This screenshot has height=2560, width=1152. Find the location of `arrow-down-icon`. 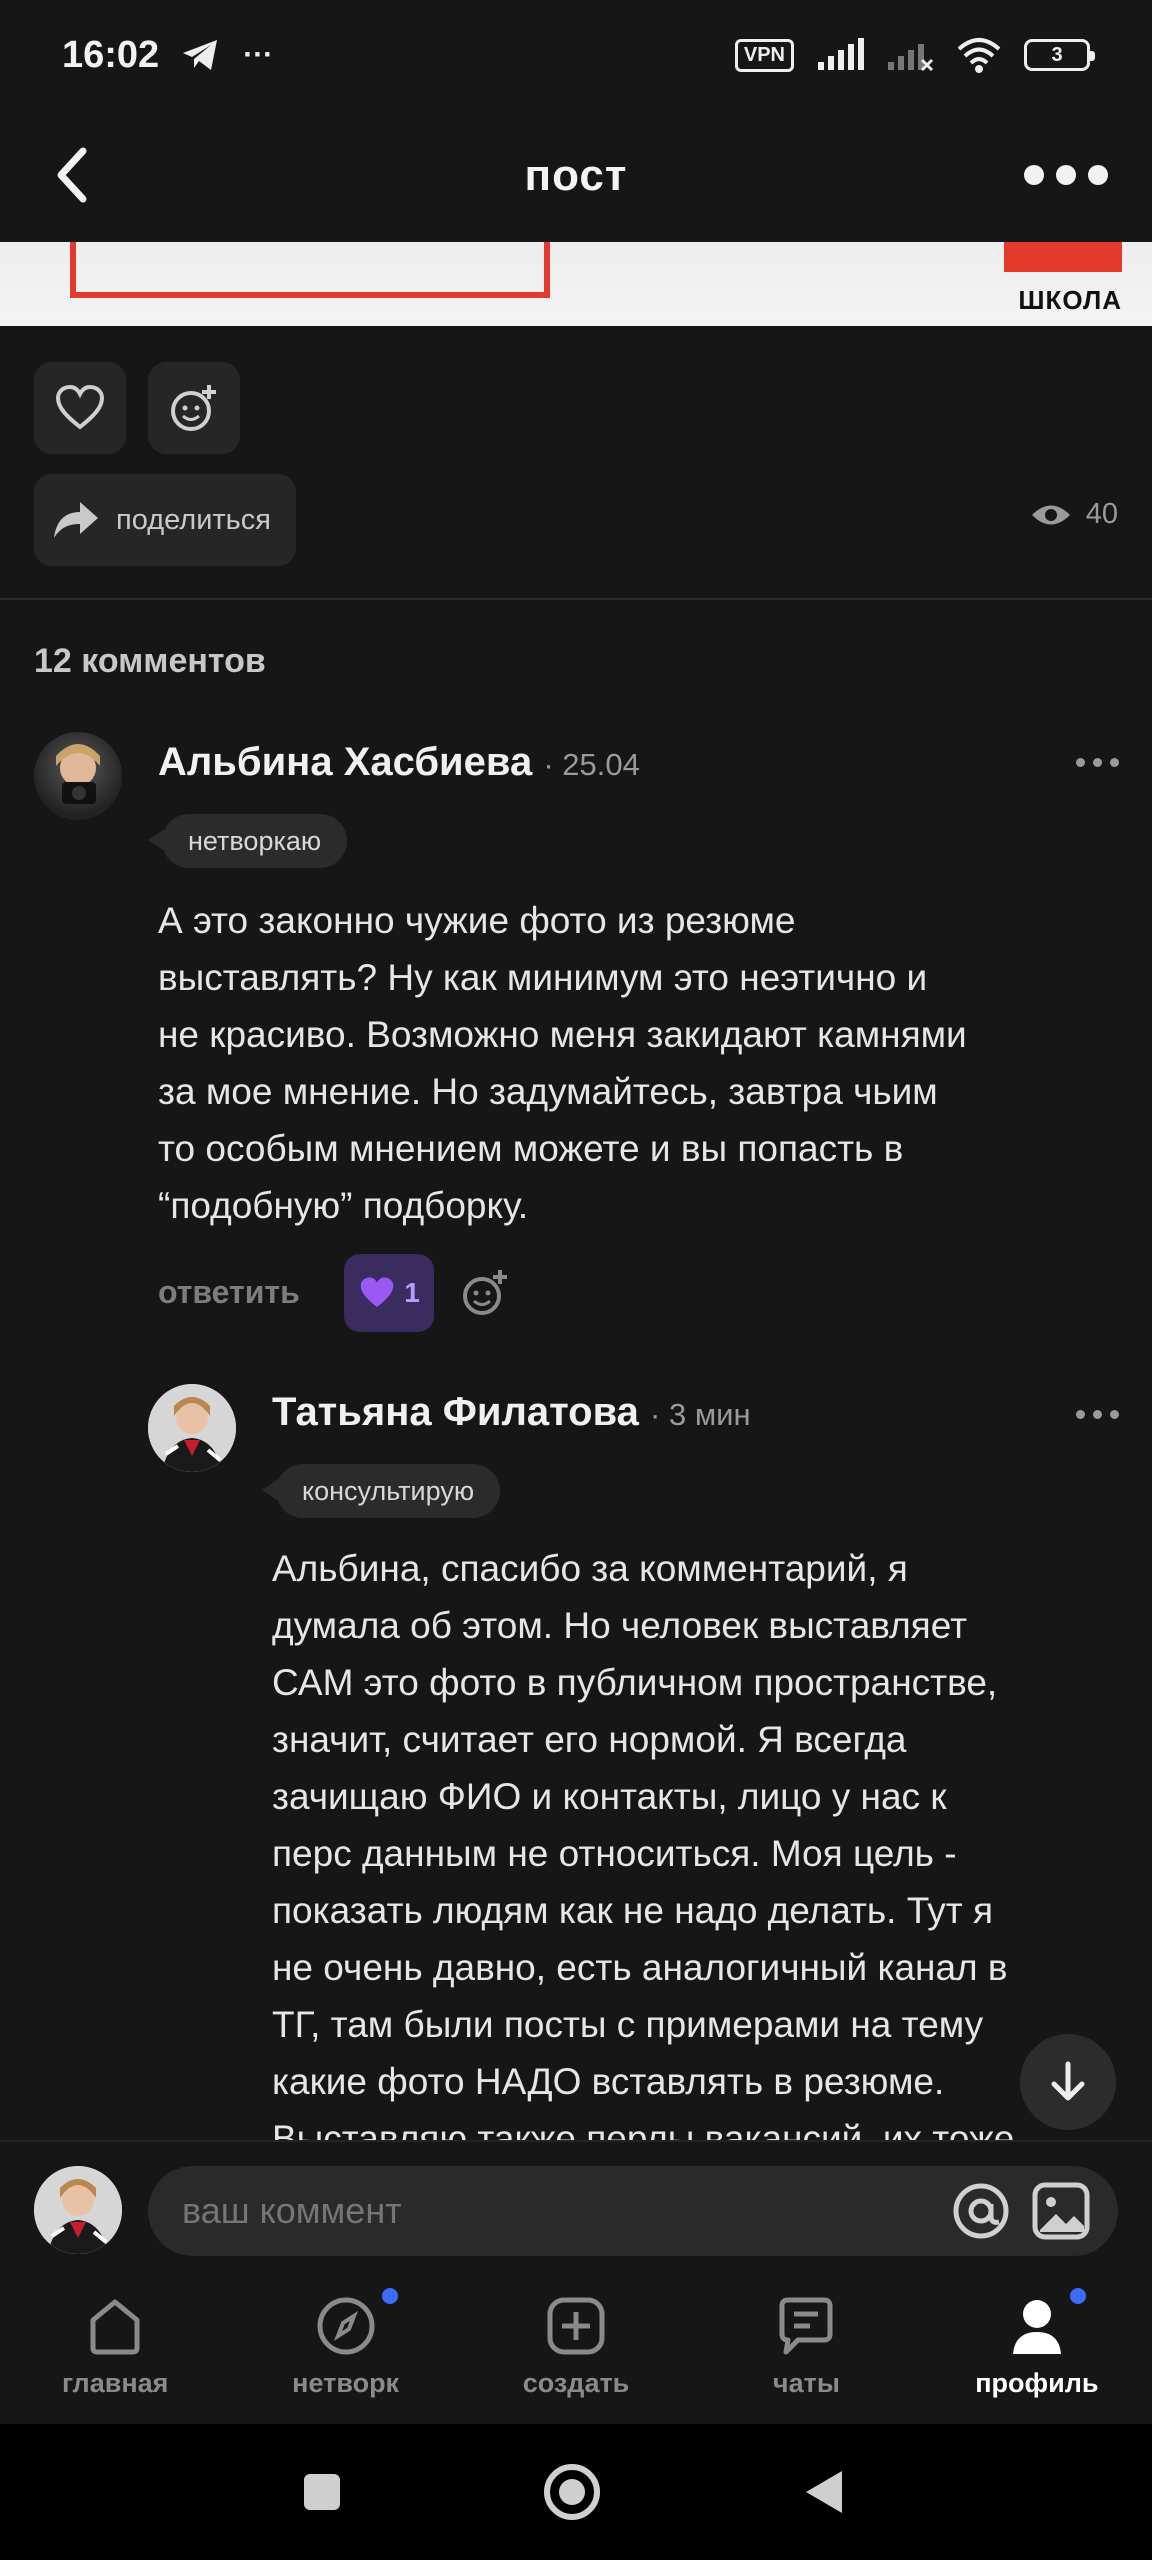

arrow-down-icon is located at coordinates (1068, 2081).